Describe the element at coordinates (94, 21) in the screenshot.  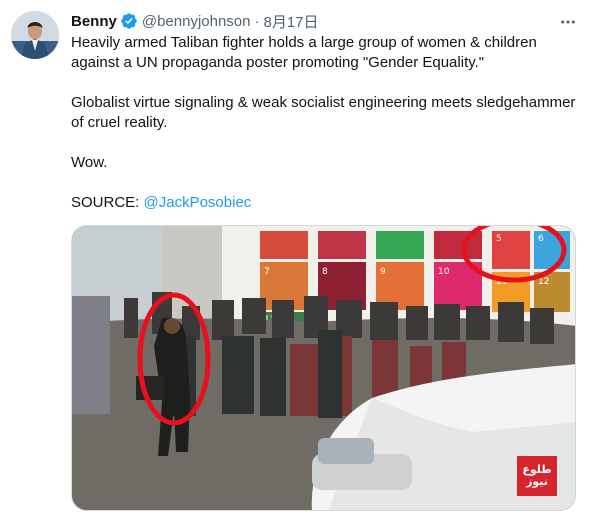
I see `display-name: Benny` at that location.